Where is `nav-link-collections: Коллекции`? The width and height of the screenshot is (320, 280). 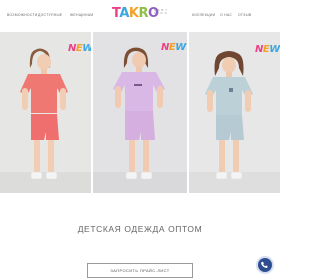 nav-link-collections: Коллекции is located at coordinates (203, 15).